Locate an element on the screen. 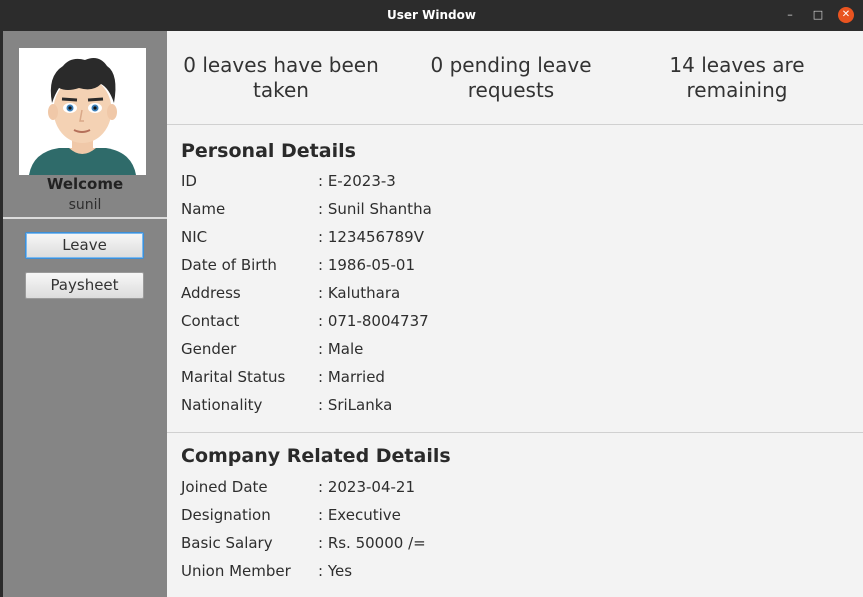 This screenshot has height=597, width=863. pending-requests-stat: 0 pending leave requests is located at coordinates (511, 77).